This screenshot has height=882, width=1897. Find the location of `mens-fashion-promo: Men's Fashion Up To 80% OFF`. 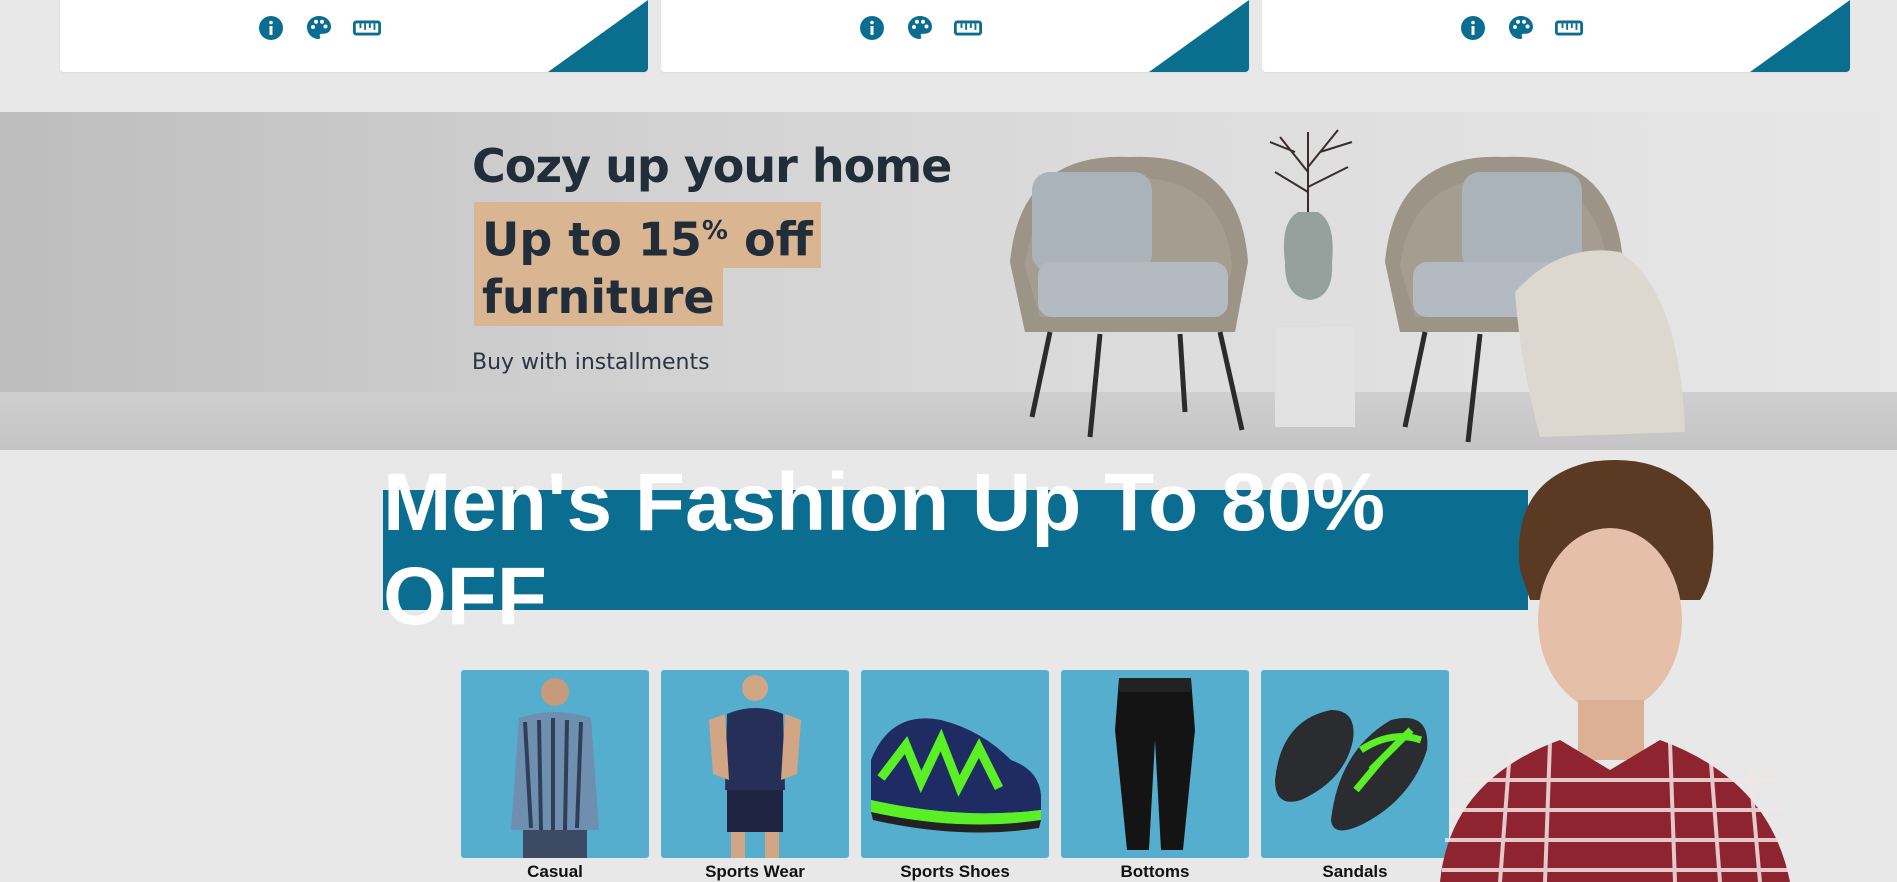

mens-fashion-promo: Men's Fashion Up To 80% OFF is located at coordinates (955, 549).